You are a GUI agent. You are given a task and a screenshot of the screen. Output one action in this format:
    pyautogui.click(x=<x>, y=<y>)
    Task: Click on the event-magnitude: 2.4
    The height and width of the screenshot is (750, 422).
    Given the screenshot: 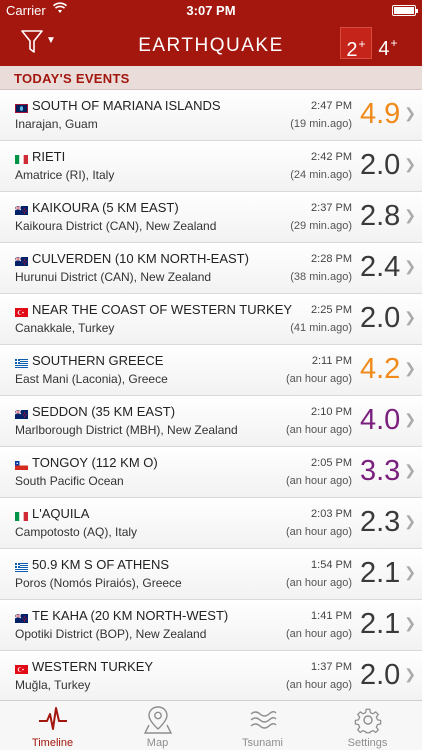 What is the action you would take?
    pyautogui.click(x=380, y=267)
    